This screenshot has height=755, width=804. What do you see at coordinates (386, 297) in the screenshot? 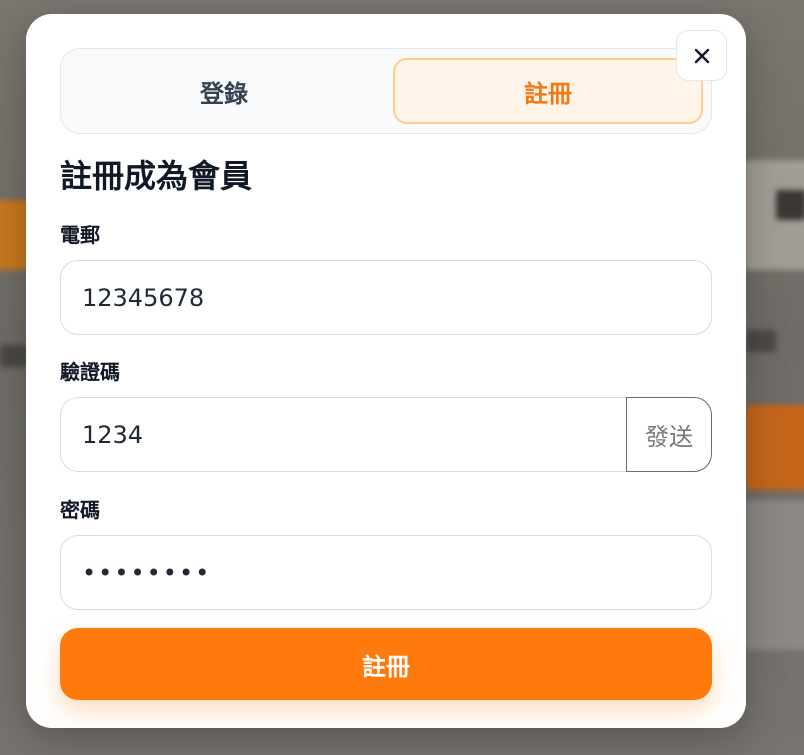
I see `email-field` at bounding box center [386, 297].